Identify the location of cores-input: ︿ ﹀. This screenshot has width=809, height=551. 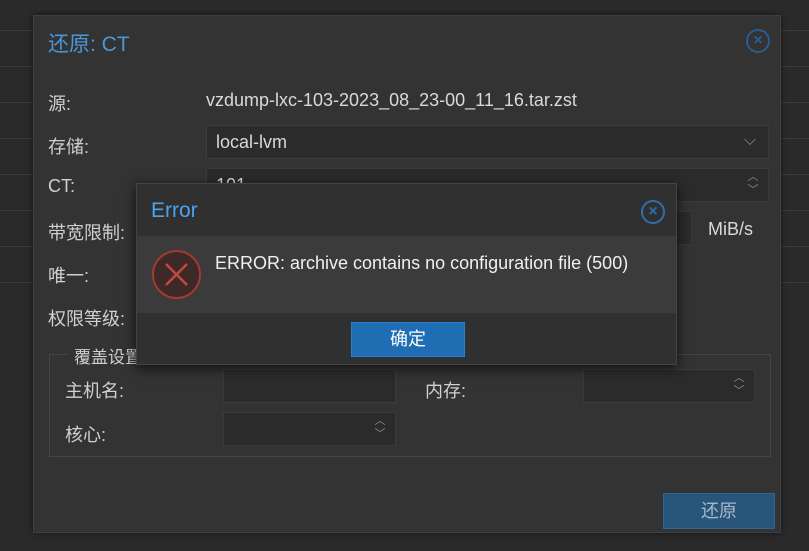
(309, 429).